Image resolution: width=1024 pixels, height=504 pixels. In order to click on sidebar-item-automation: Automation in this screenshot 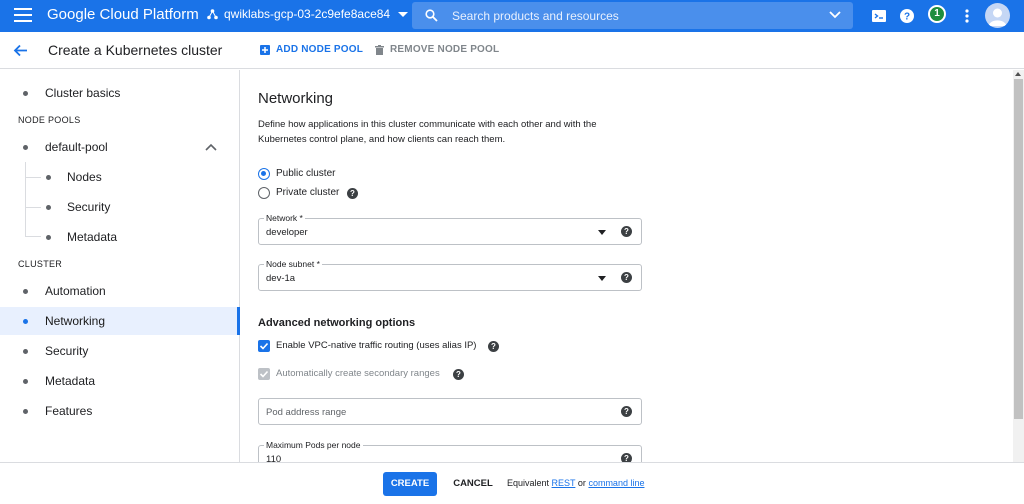, I will do `click(120, 291)`.